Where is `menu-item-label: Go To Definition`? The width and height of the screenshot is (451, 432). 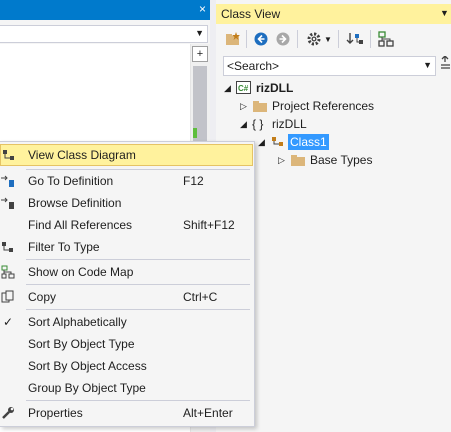 menu-item-label: Go To Definition is located at coordinates (71, 181).